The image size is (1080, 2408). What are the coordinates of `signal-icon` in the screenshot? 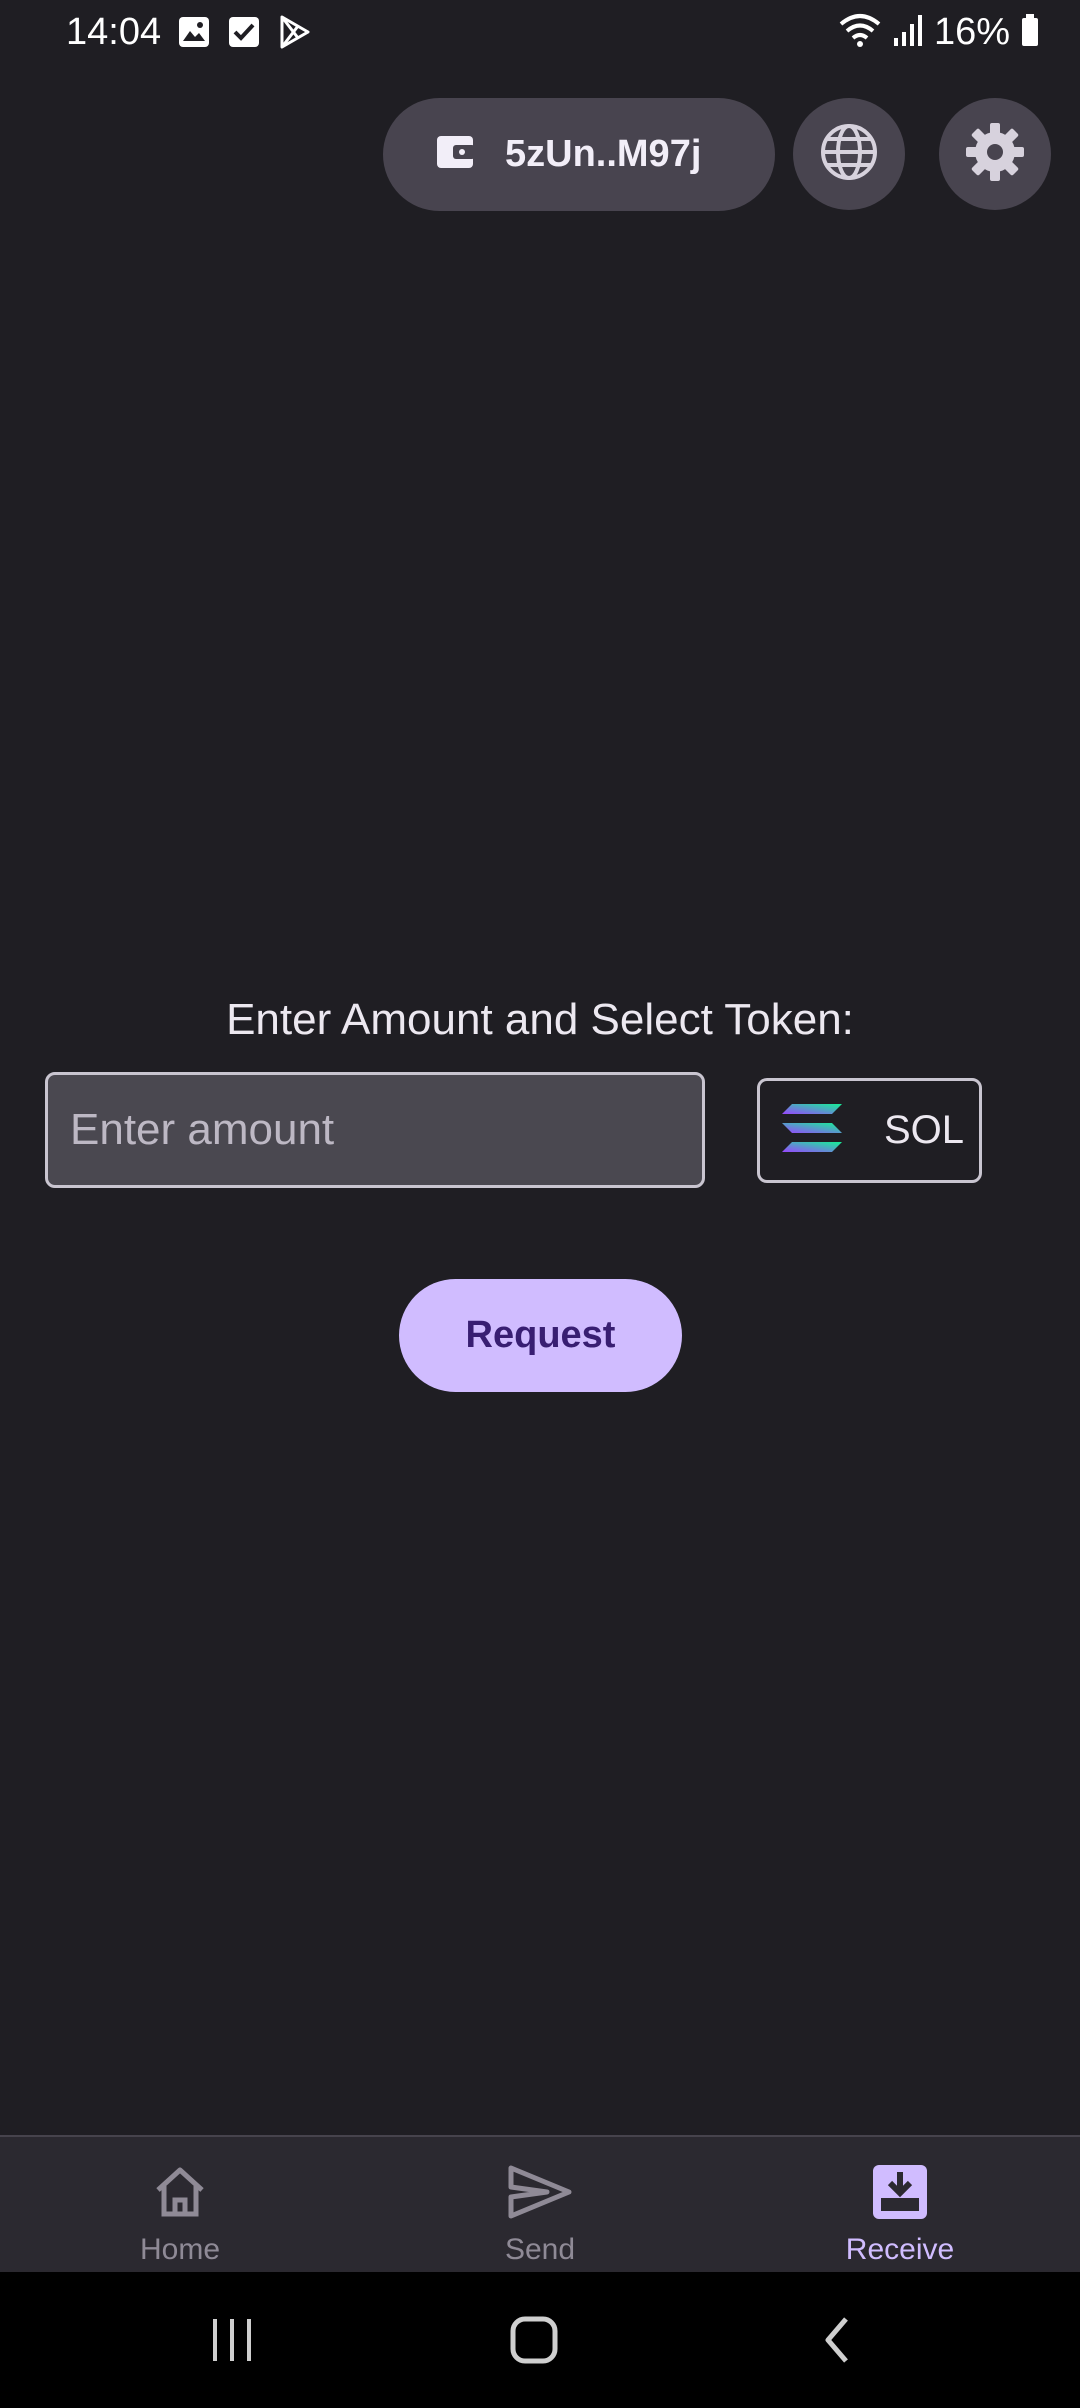 It's located at (908, 32).